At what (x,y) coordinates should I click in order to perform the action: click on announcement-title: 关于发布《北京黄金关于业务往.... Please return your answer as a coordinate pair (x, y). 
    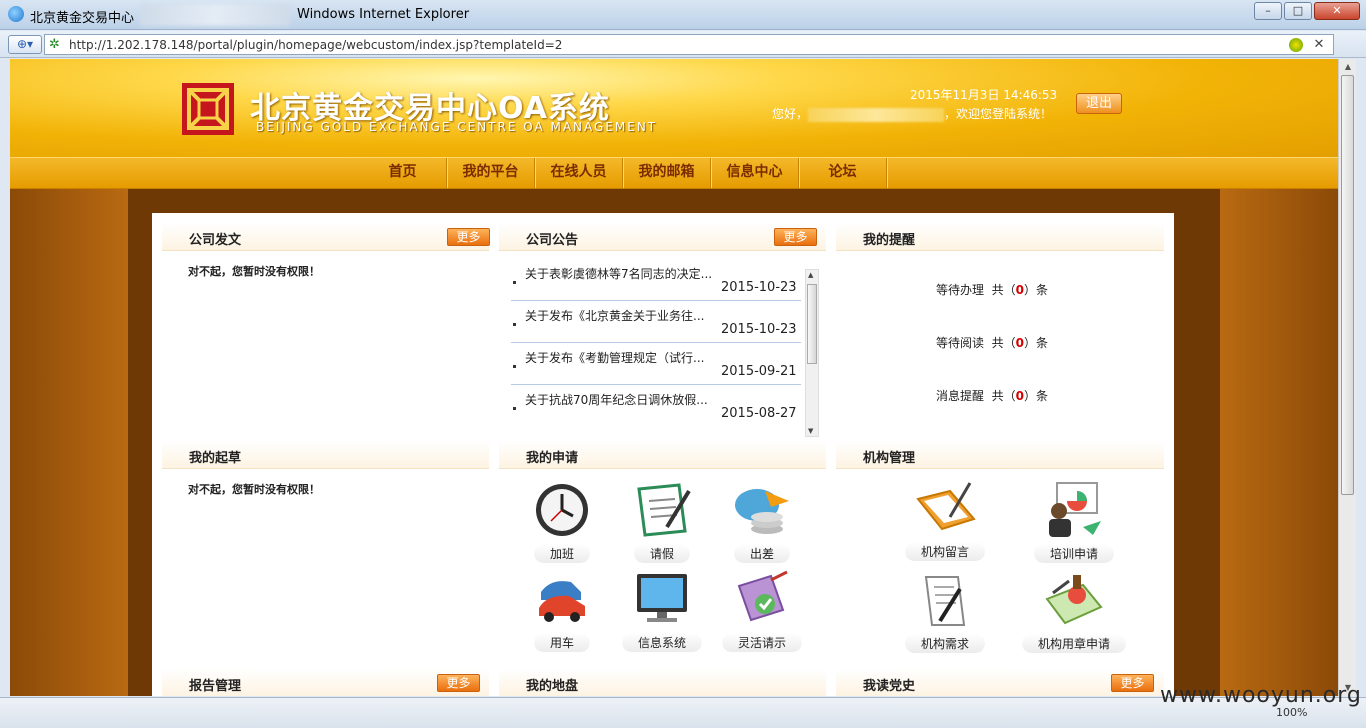
    Looking at the image, I should click on (614, 315).